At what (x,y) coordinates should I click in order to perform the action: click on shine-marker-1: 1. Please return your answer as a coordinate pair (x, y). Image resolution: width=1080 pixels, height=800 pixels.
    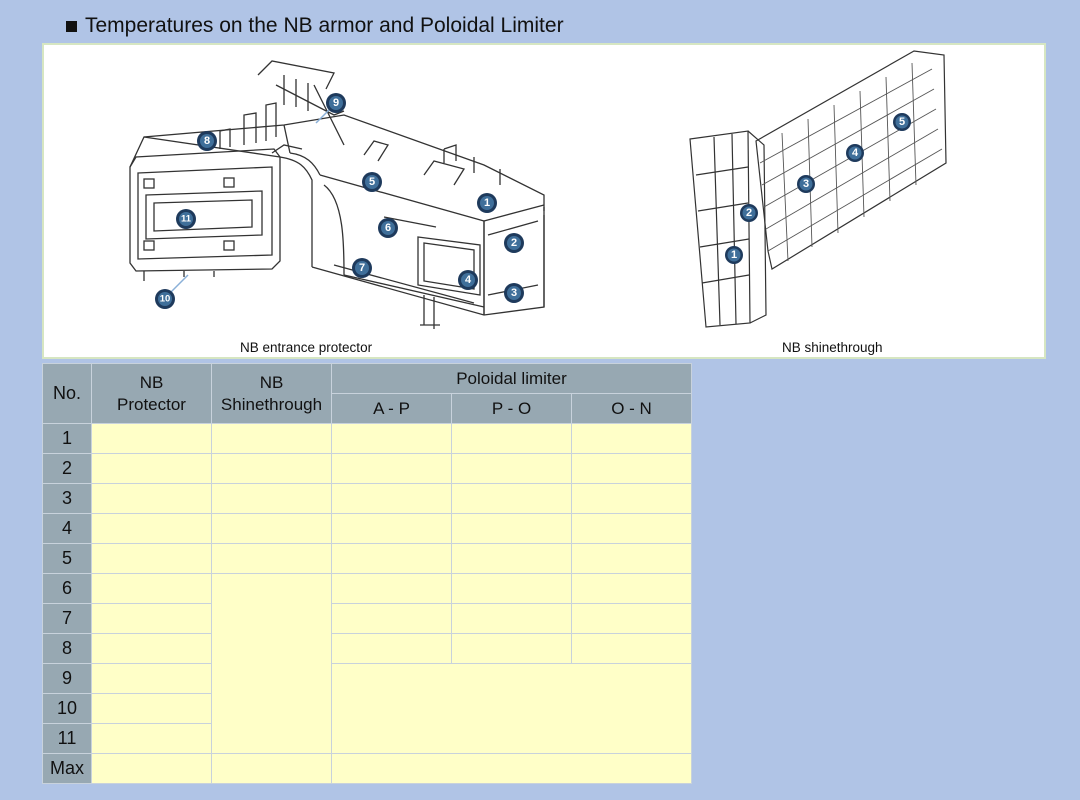
    Looking at the image, I should click on (734, 255).